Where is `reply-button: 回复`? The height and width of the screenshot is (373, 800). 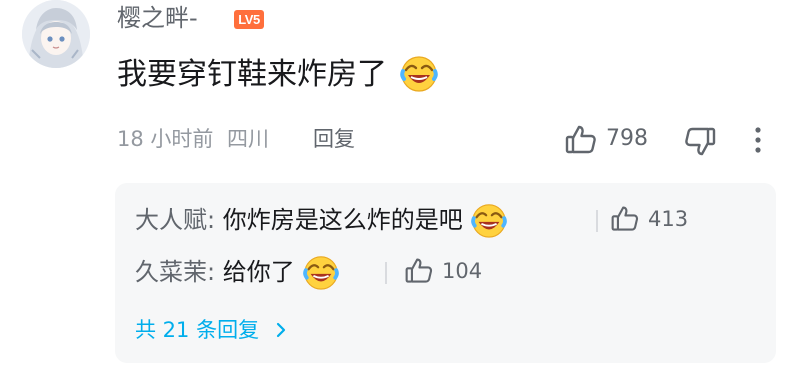
reply-button: 回复 is located at coordinates (334, 139).